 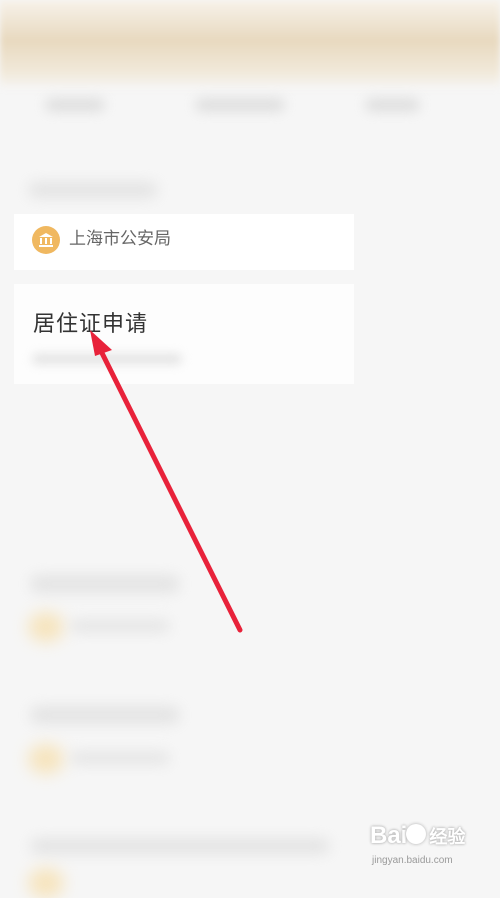 What do you see at coordinates (184, 242) in the screenshot?
I see `agency-card: 上海市公安局` at bounding box center [184, 242].